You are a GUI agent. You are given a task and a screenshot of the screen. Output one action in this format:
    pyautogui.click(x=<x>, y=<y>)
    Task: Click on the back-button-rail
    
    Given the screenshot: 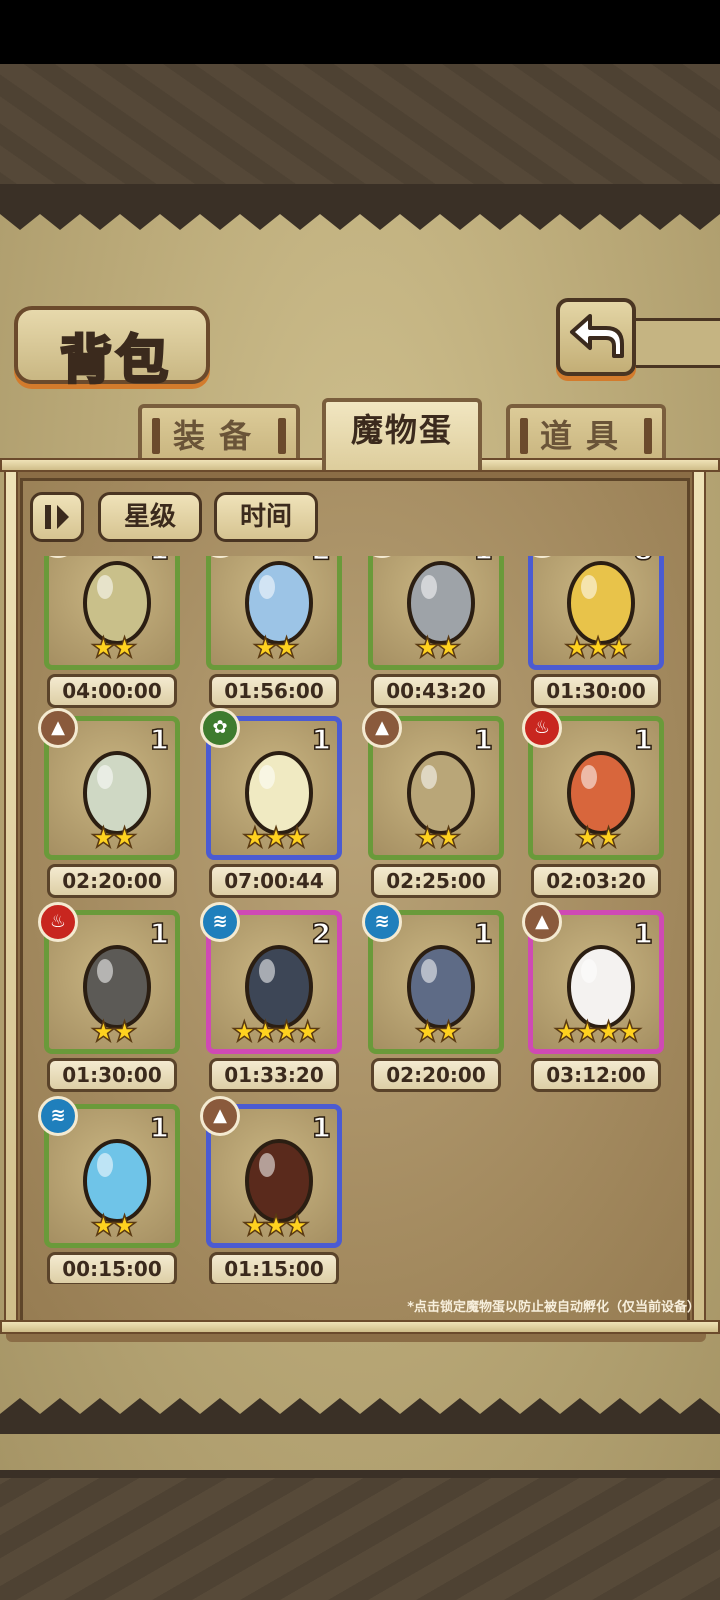 What is the action you would take?
    pyautogui.click(x=675, y=343)
    